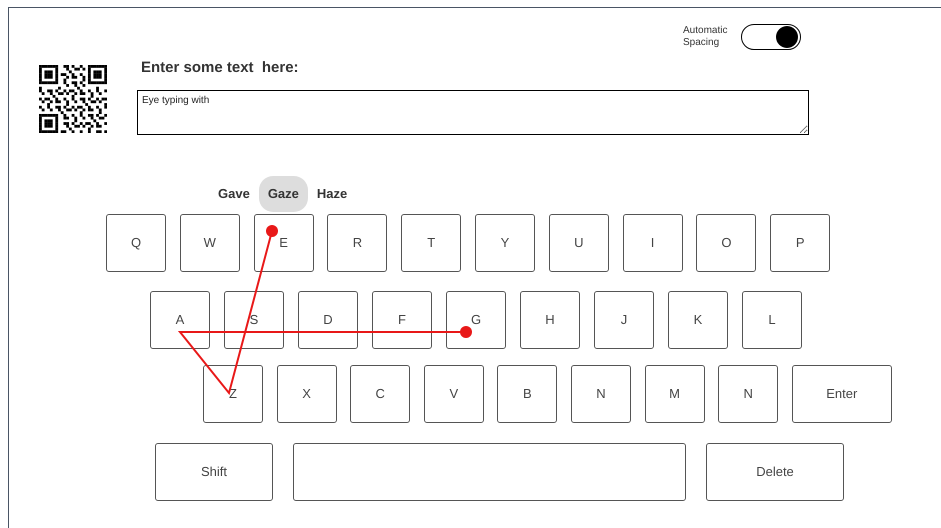  What do you see at coordinates (726, 243) in the screenshot?
I see `letter-key: O` at bounding box center [726, 243].